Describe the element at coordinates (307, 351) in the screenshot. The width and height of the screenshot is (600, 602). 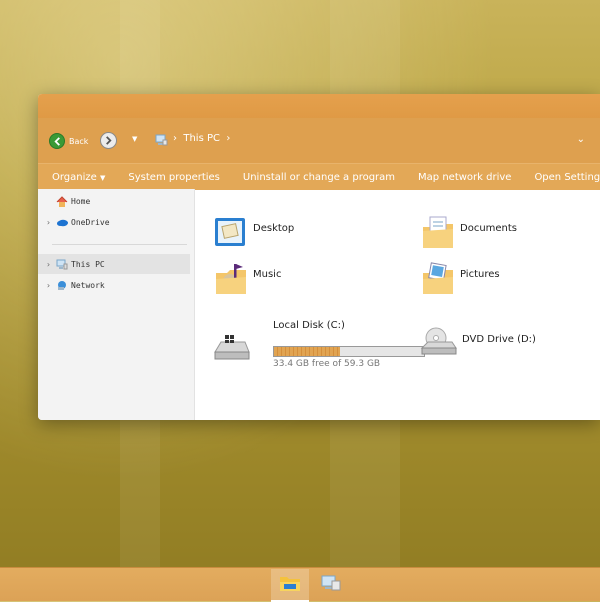
I see `drive-usage-fill` at that location.